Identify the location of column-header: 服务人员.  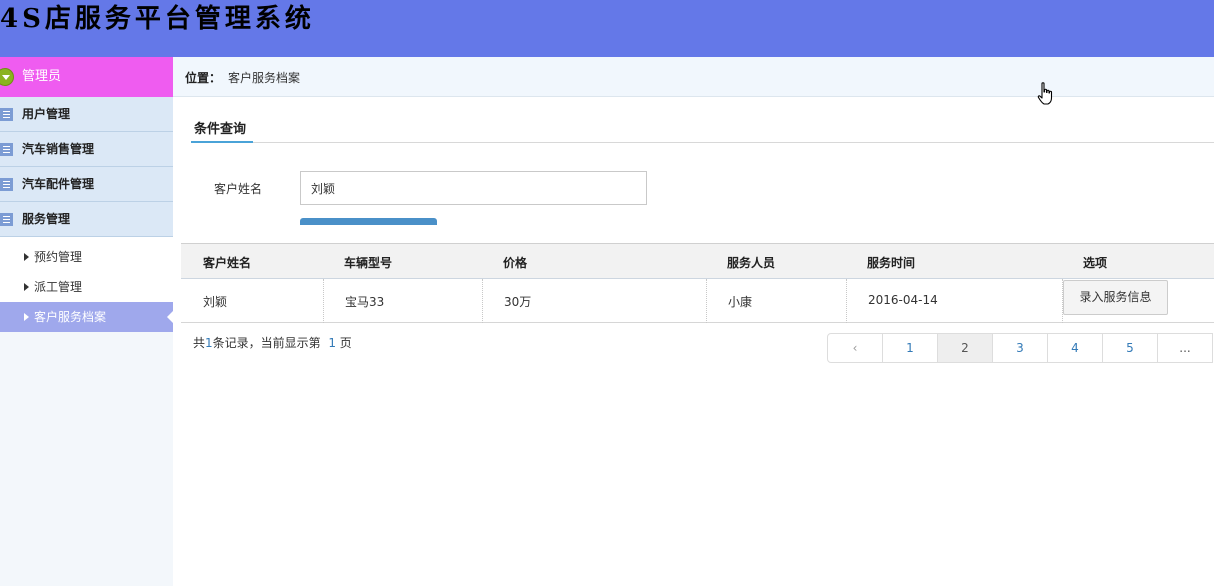
(751, 263).